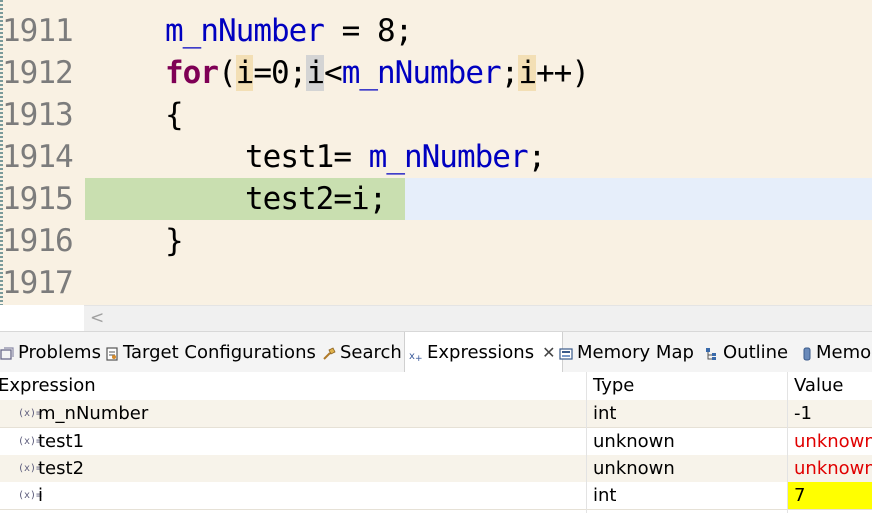 This screenshot has width=872, height=513. Describe the element at coordinates (436, 199) in the screenshot. I see `code-line: 1915 test2=i;` at that location.